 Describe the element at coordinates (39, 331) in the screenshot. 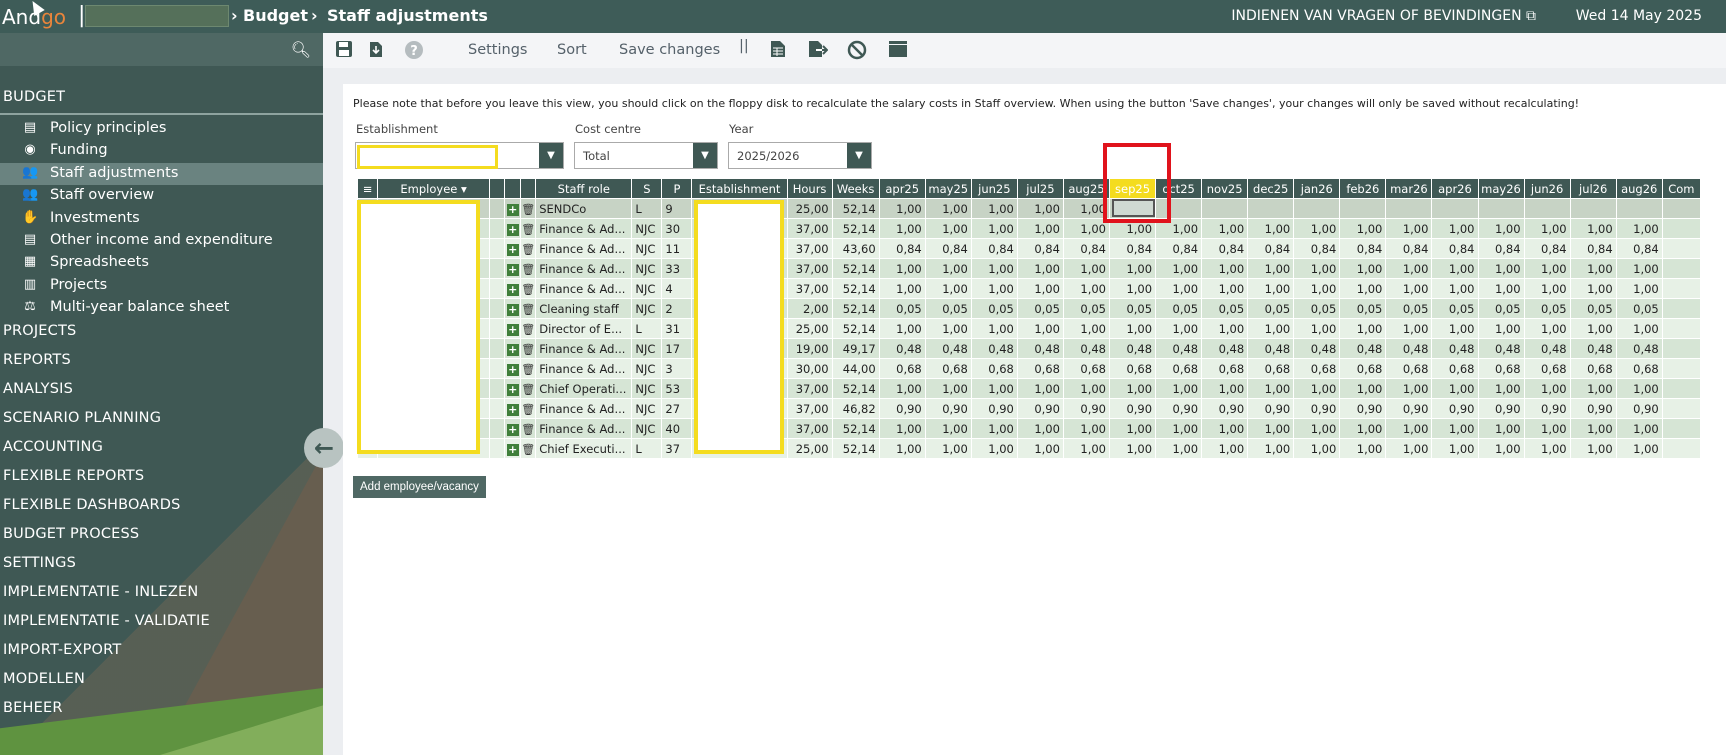

I see `sidebar-section-projects: PROJECTS` at that location.